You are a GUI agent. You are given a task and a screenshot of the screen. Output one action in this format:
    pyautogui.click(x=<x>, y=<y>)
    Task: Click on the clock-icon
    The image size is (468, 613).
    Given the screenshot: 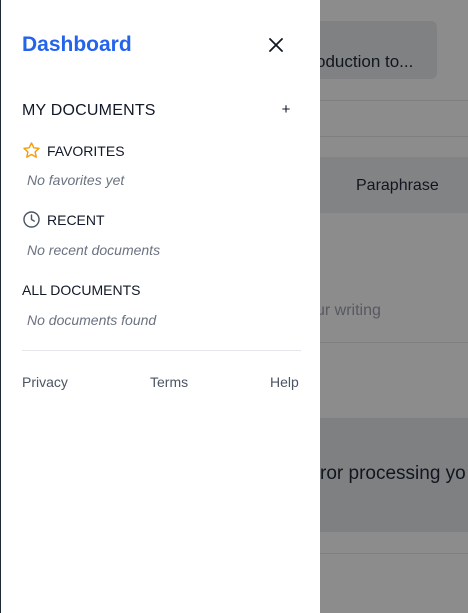 What is the action you would take?
    pyautogui.click(x=31, y=219)
    